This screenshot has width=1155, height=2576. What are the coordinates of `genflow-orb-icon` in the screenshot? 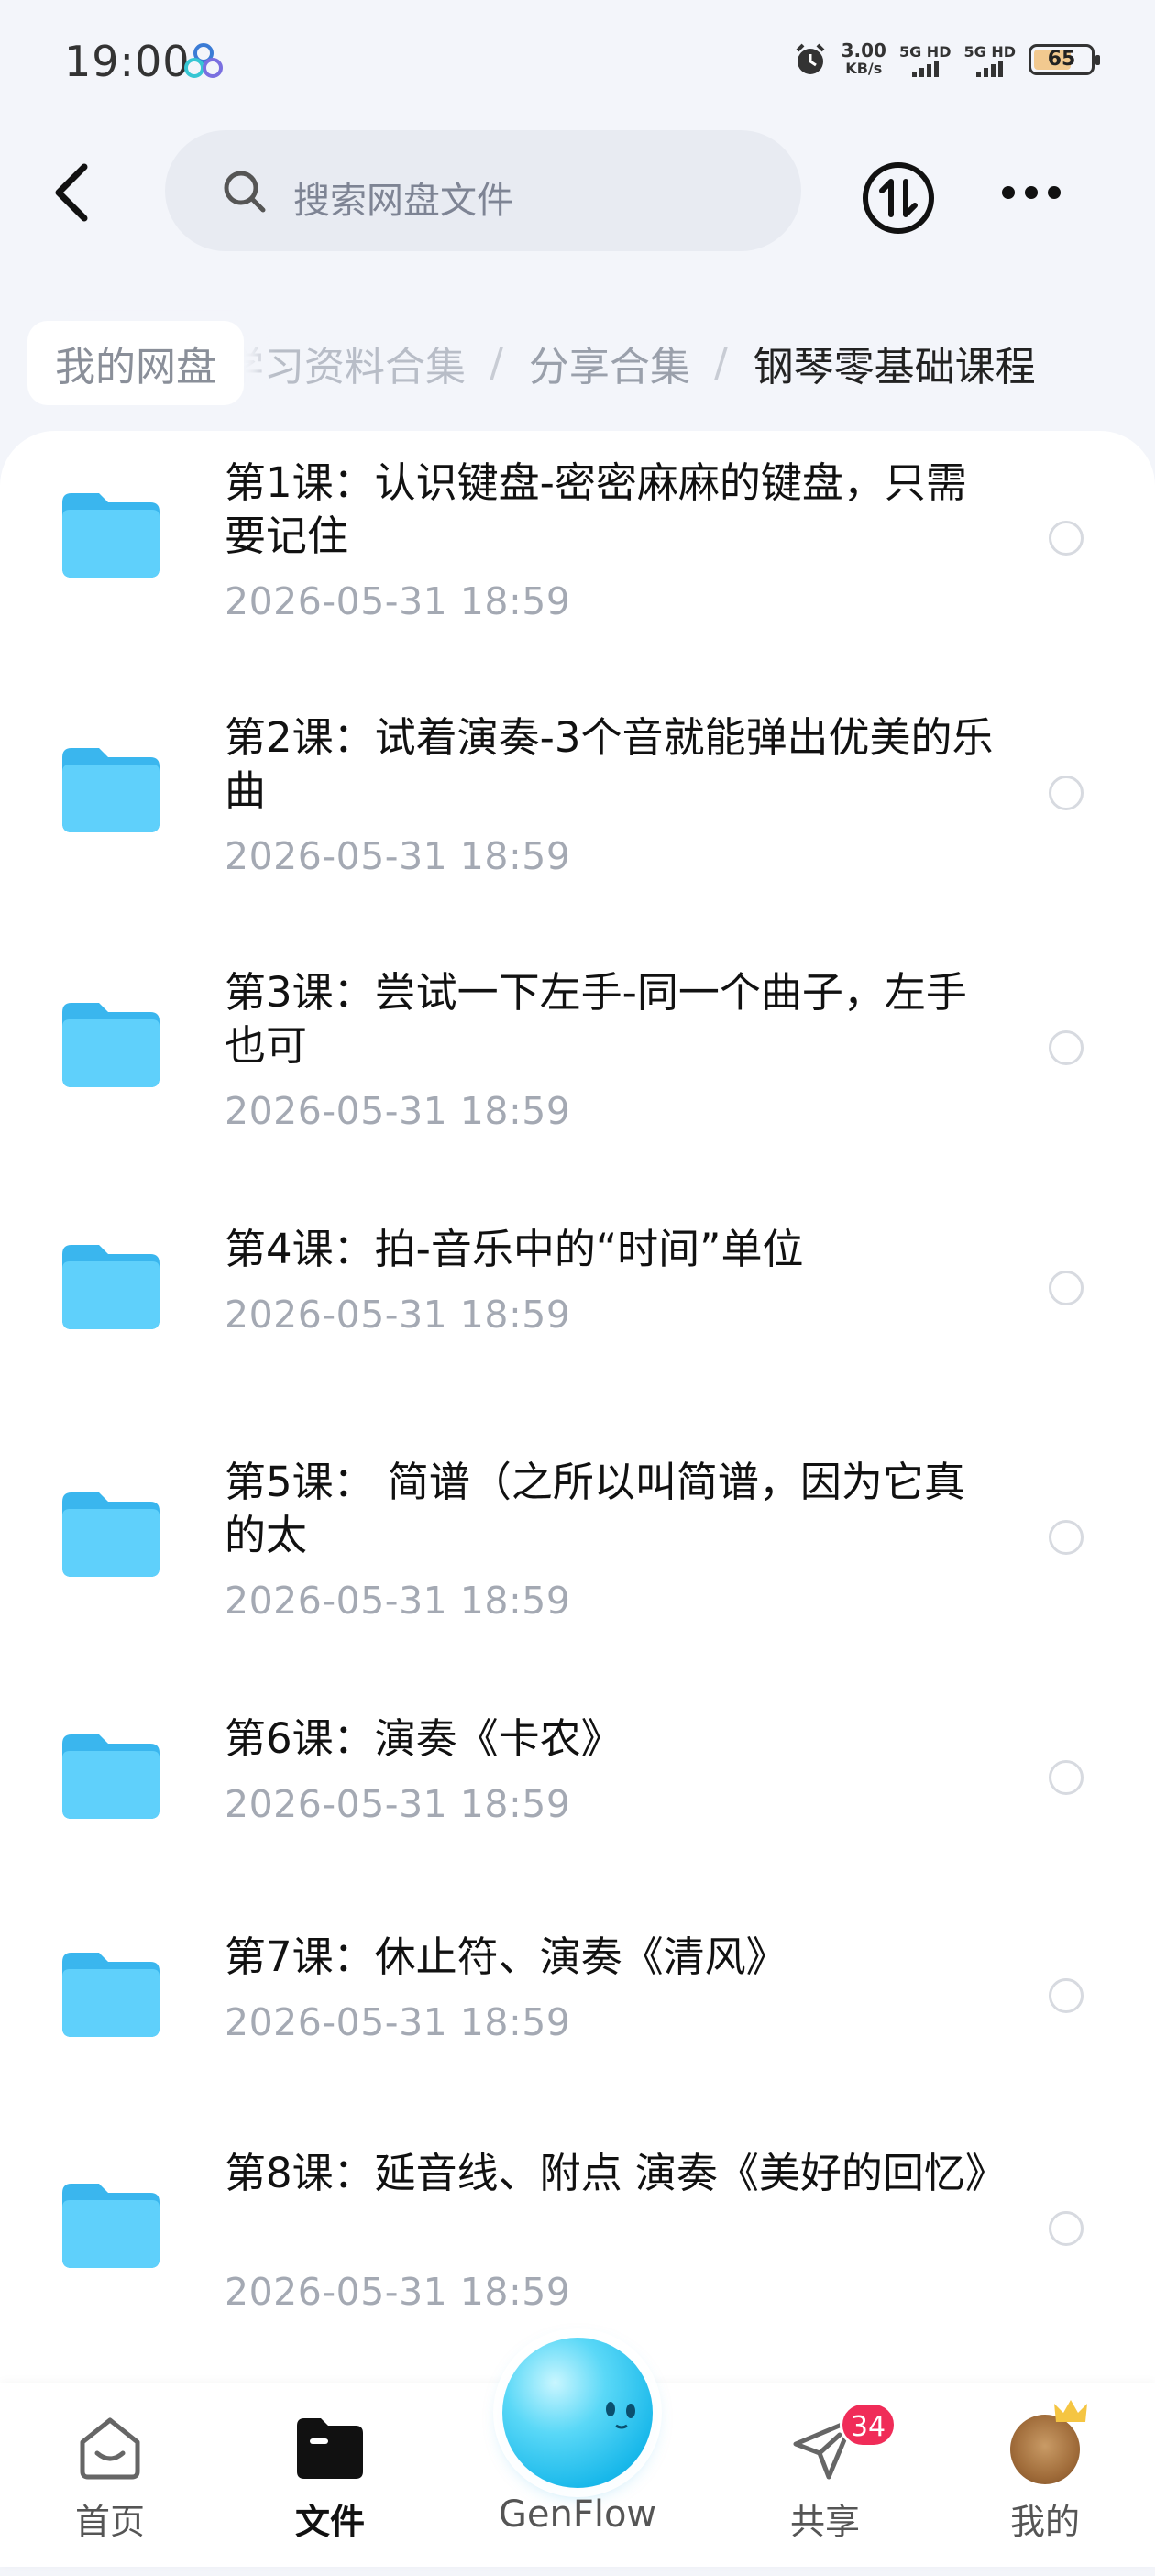 It's located at (577, 2413).